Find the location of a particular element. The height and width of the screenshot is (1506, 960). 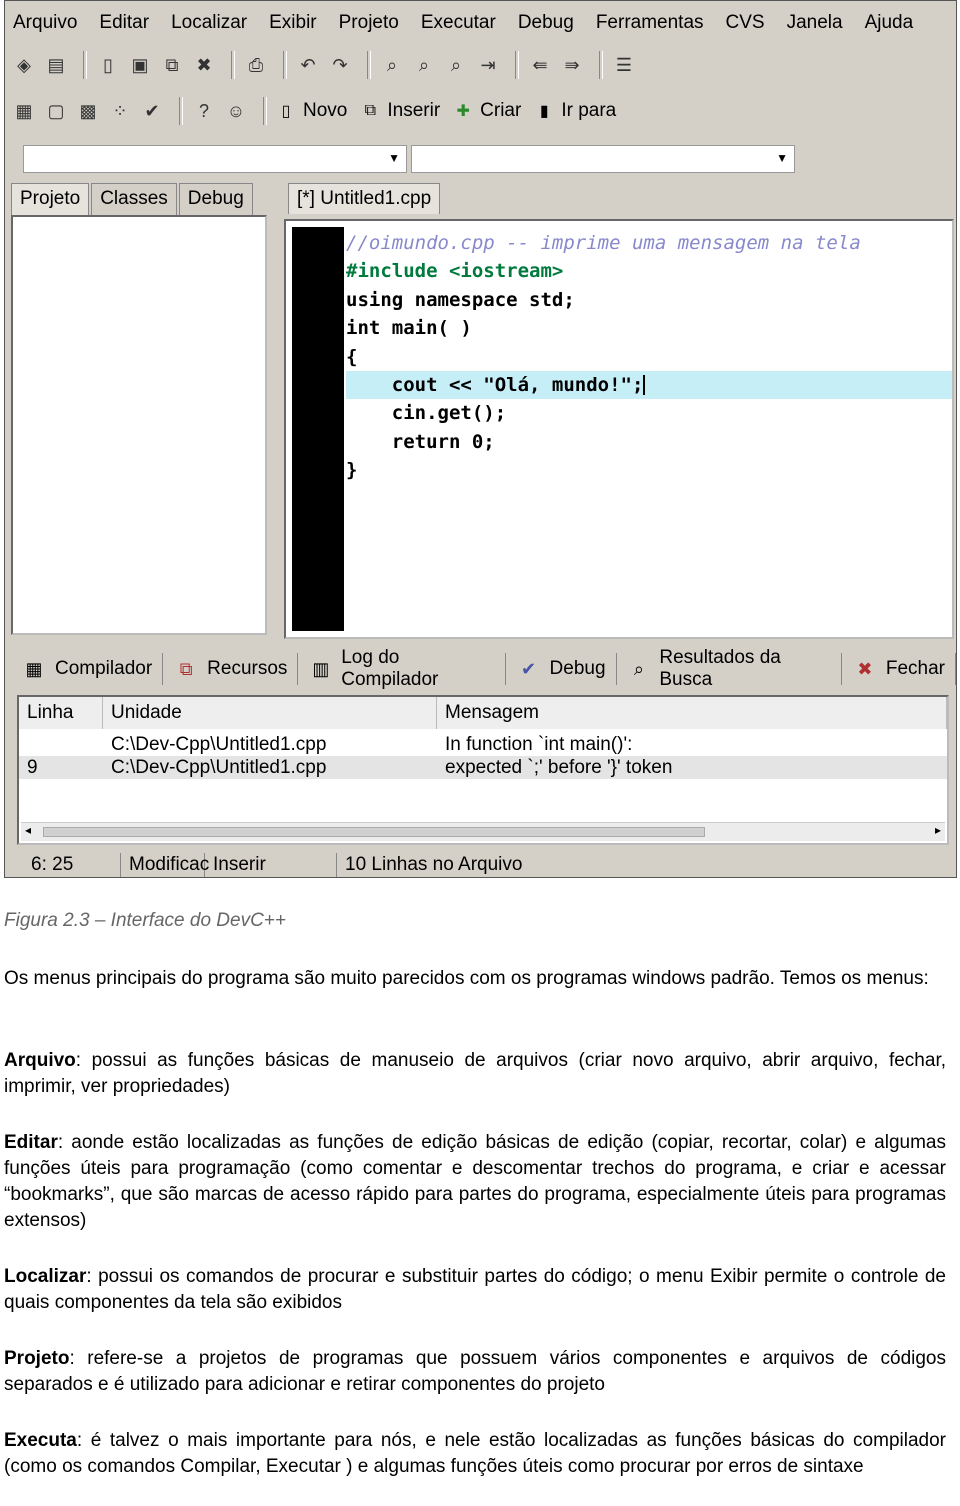

bar-chart-icon: ▥ is located at coordinates (321, 668).